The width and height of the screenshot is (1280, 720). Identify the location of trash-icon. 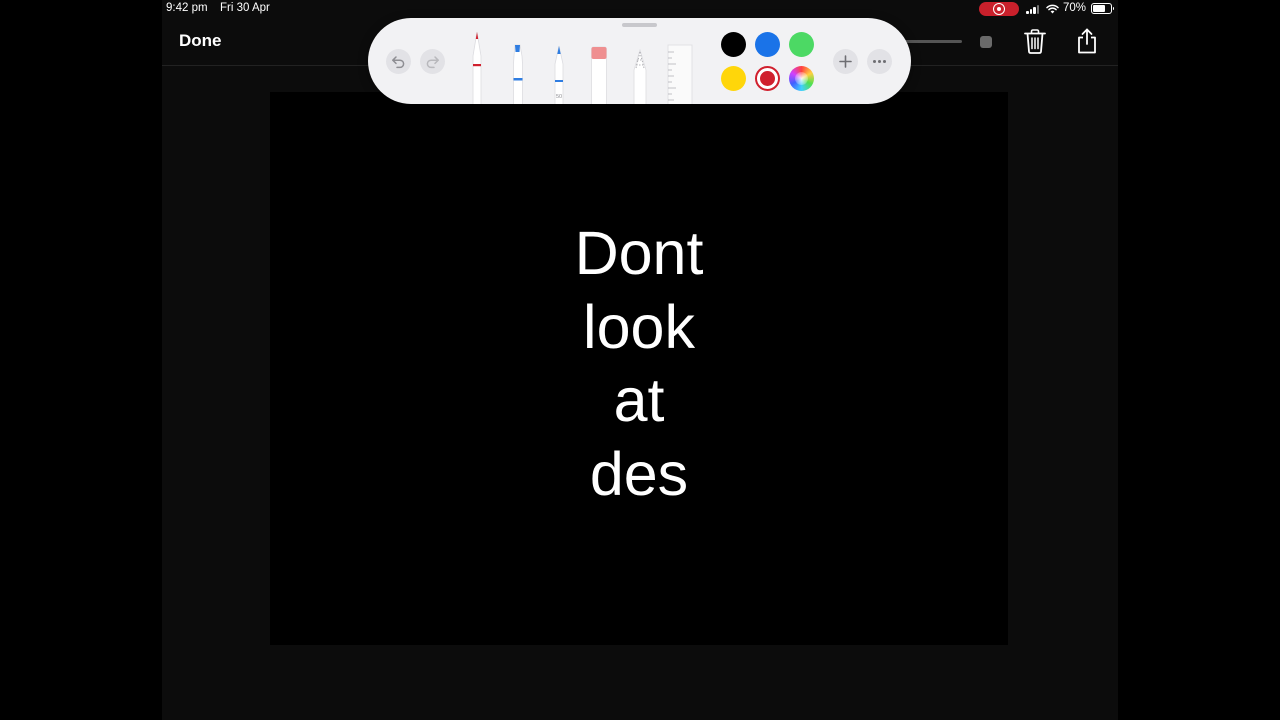
(1035, 41).